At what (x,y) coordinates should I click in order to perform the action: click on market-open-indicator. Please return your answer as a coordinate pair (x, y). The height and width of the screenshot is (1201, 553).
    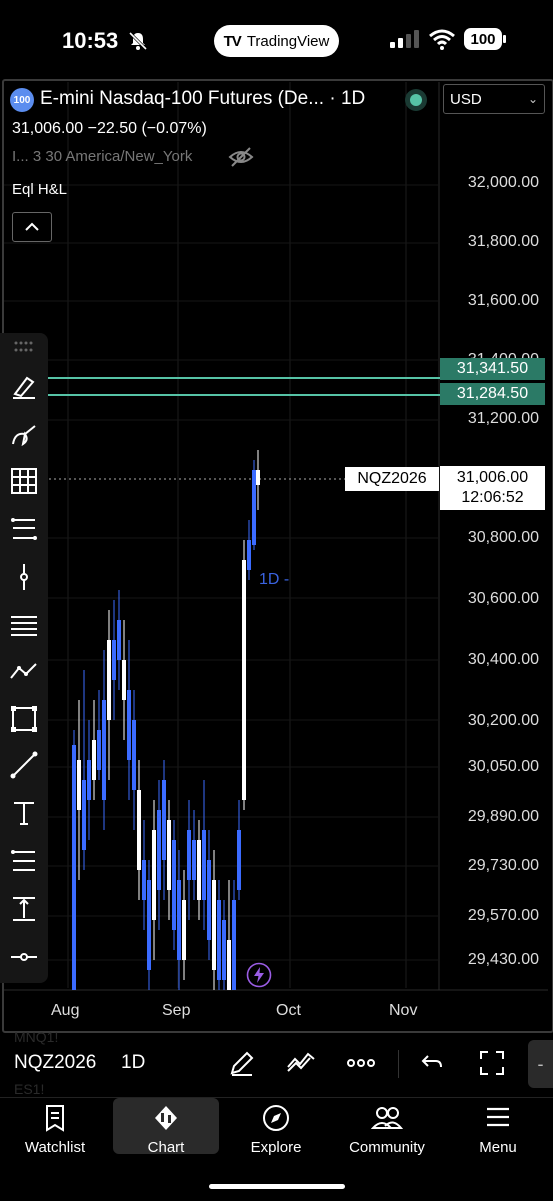
    Looking at the image, I should click on (416, 100).